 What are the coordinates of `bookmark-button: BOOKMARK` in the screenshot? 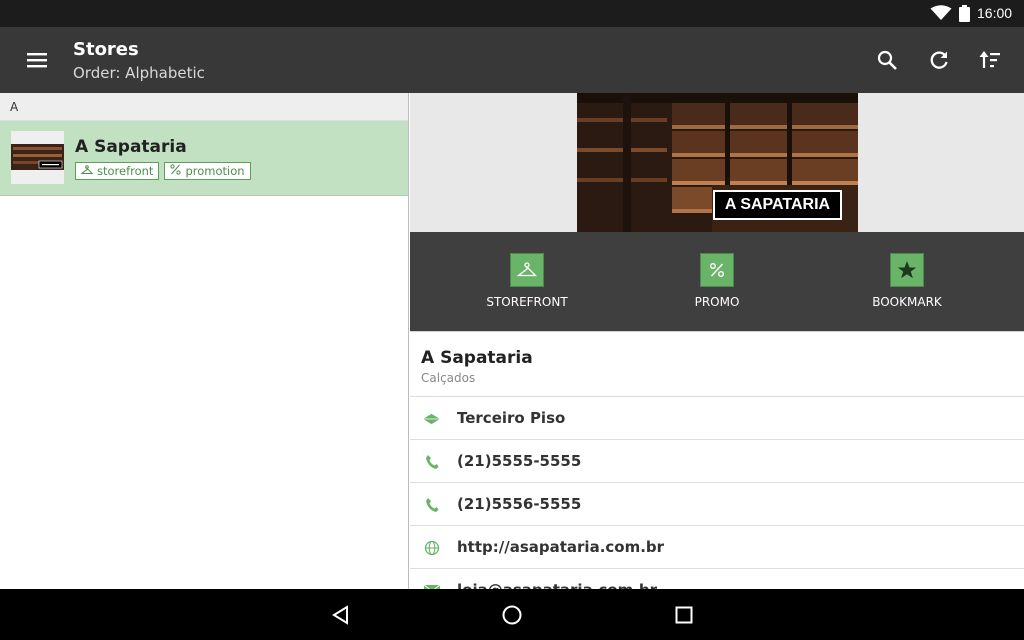 It's located at (907, 281).